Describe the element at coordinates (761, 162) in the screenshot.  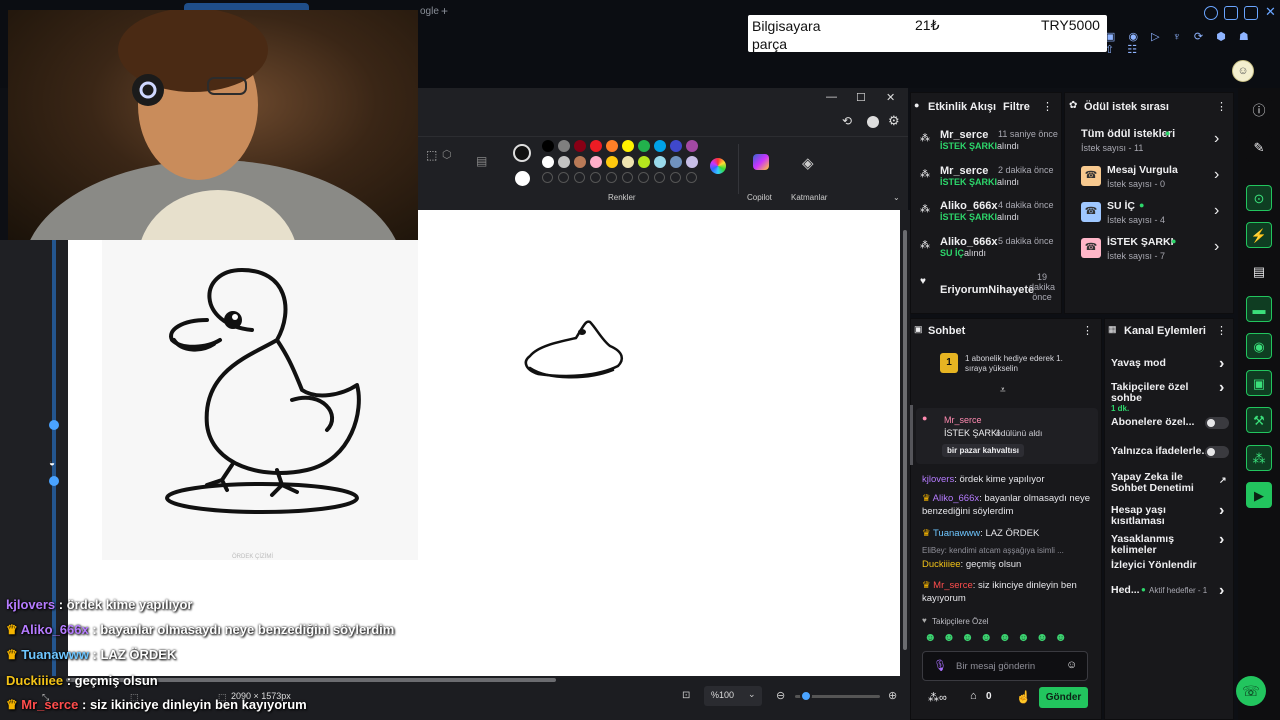
I see `copilot-icon` at that location.